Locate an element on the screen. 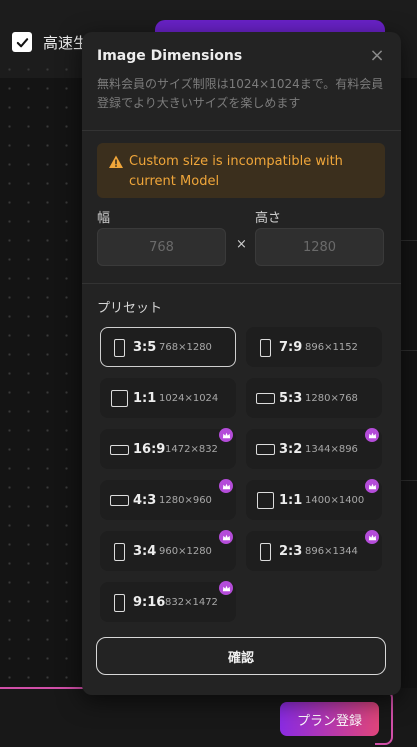  preset-title: プリセット is located at coordinates (130, 308).